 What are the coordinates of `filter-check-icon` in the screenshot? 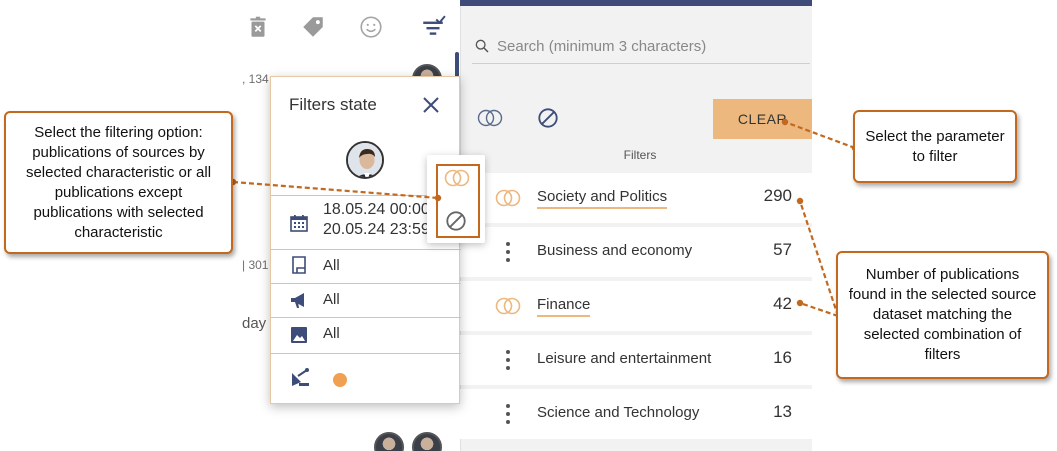 It's located at (433, 27).